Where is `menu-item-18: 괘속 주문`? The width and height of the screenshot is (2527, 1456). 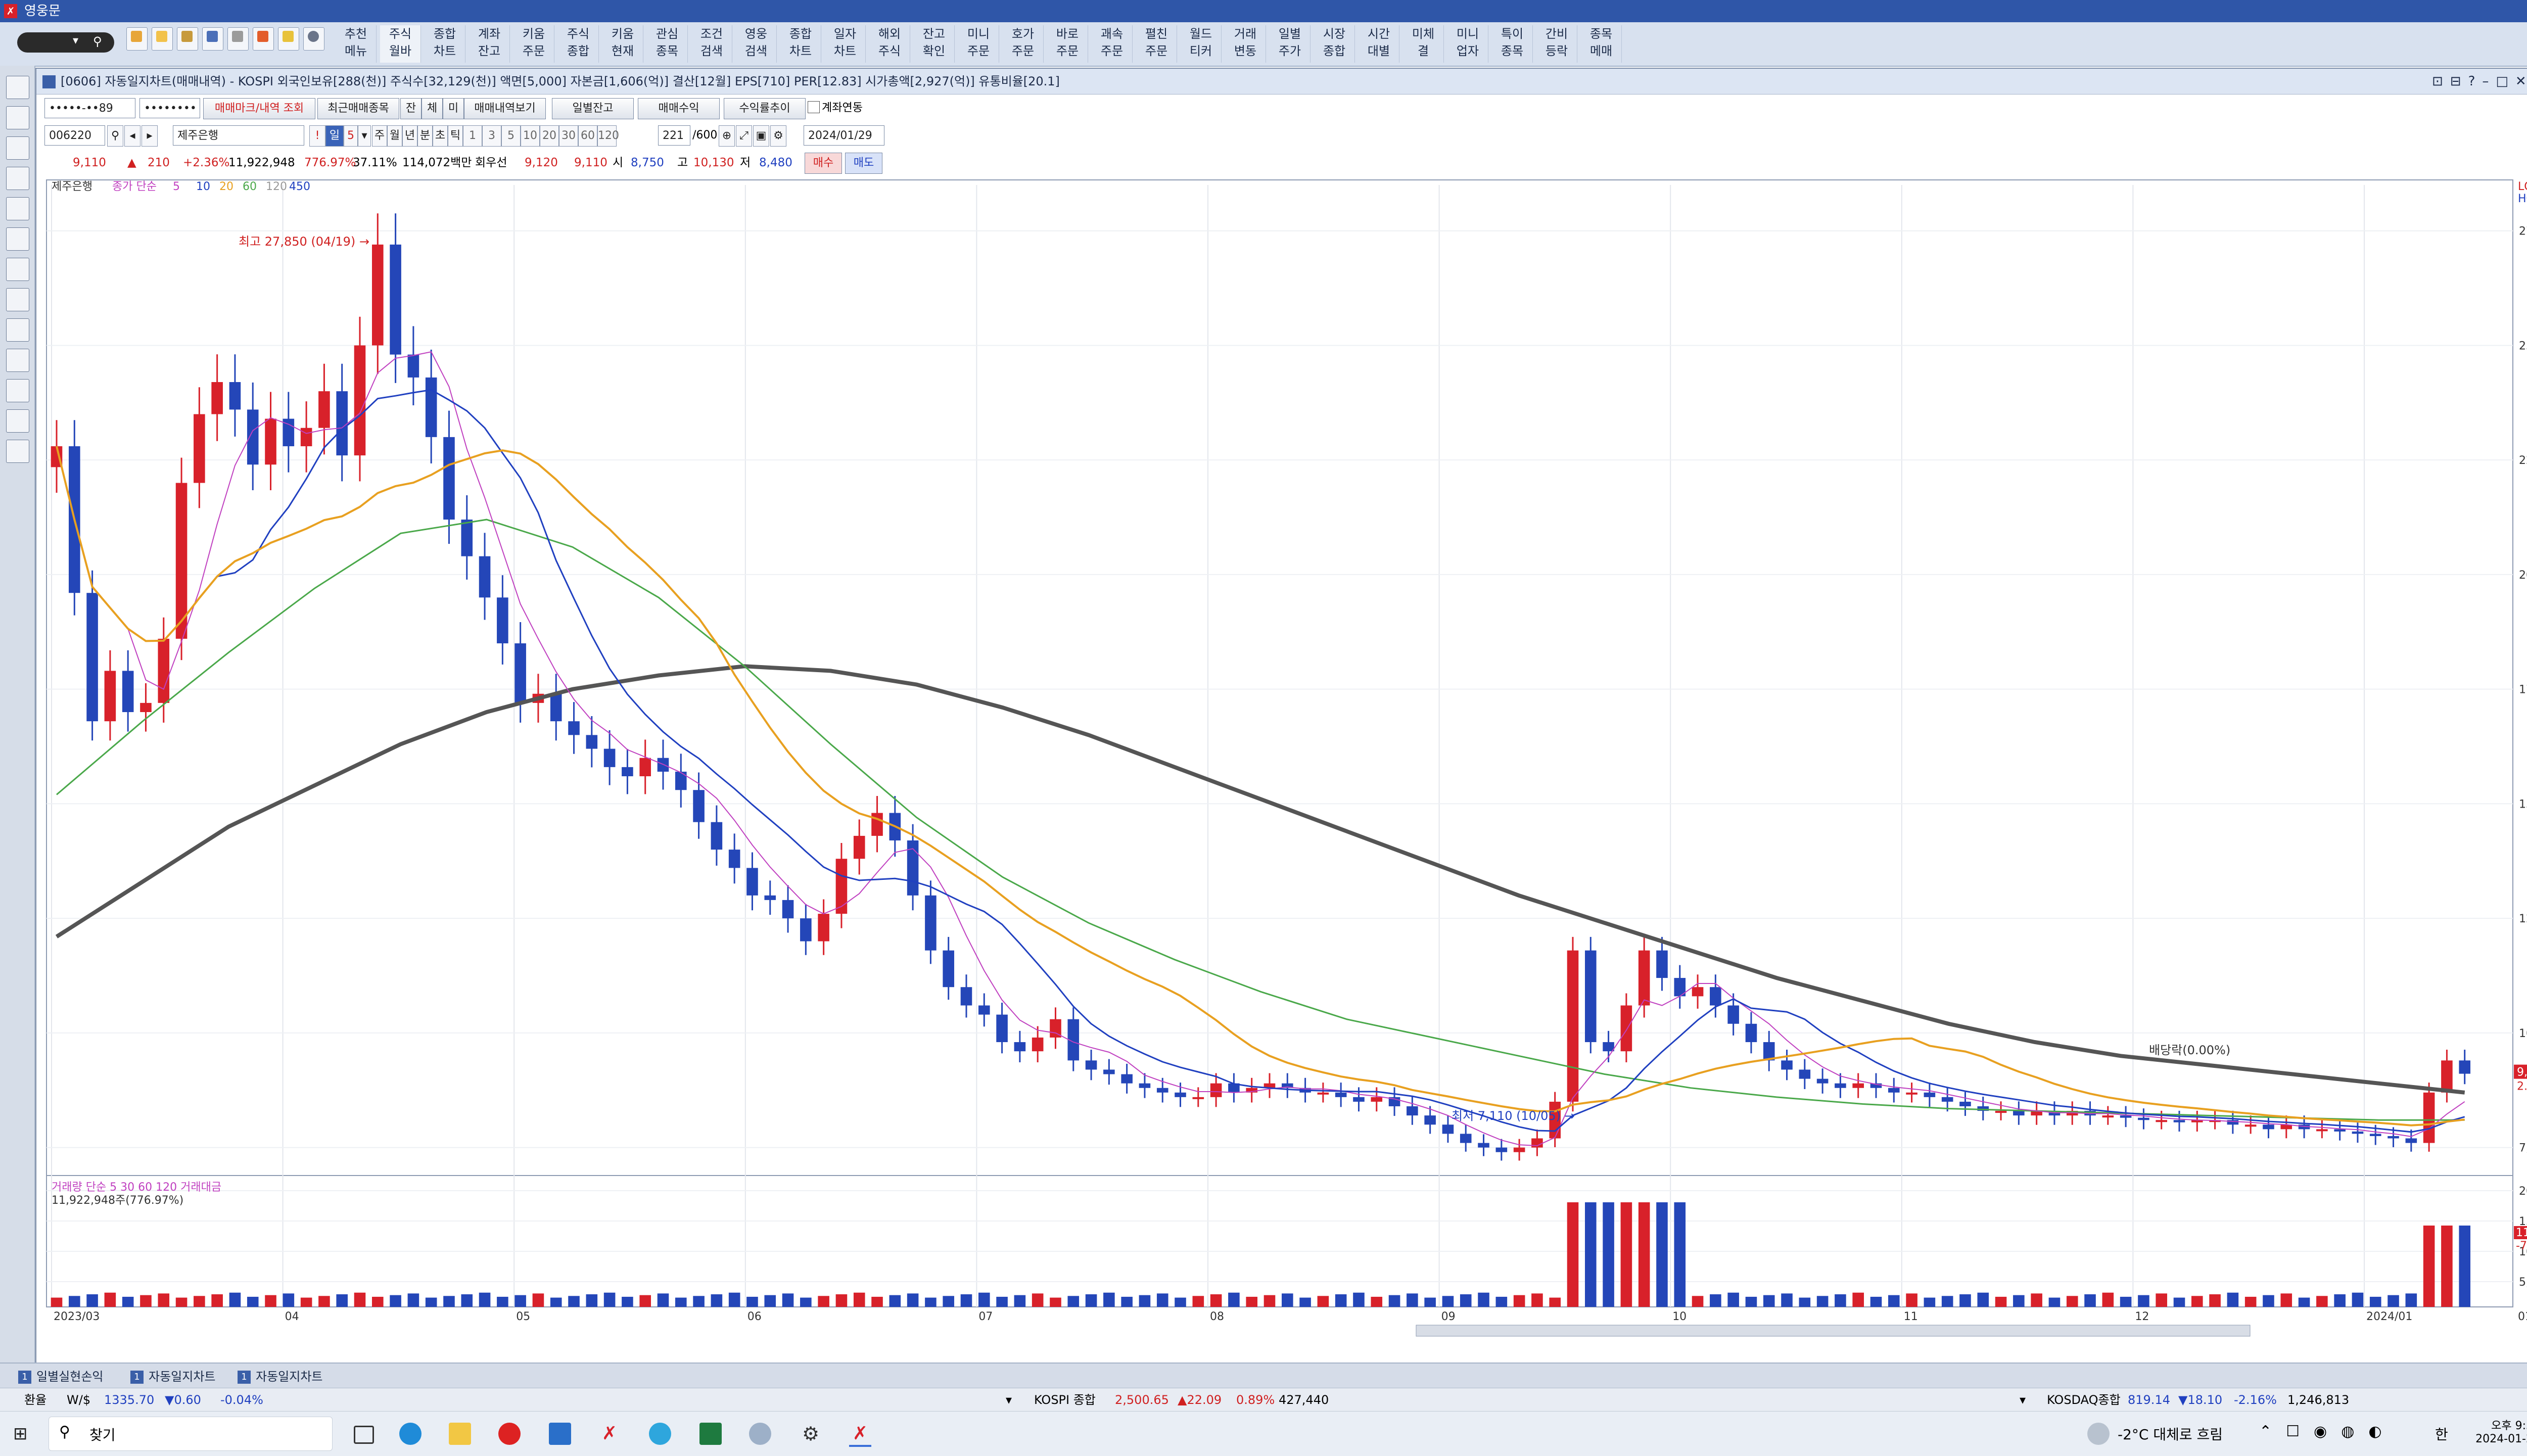
menu-item-18: 괘속 주문 is located at coordinates (1112, 44).